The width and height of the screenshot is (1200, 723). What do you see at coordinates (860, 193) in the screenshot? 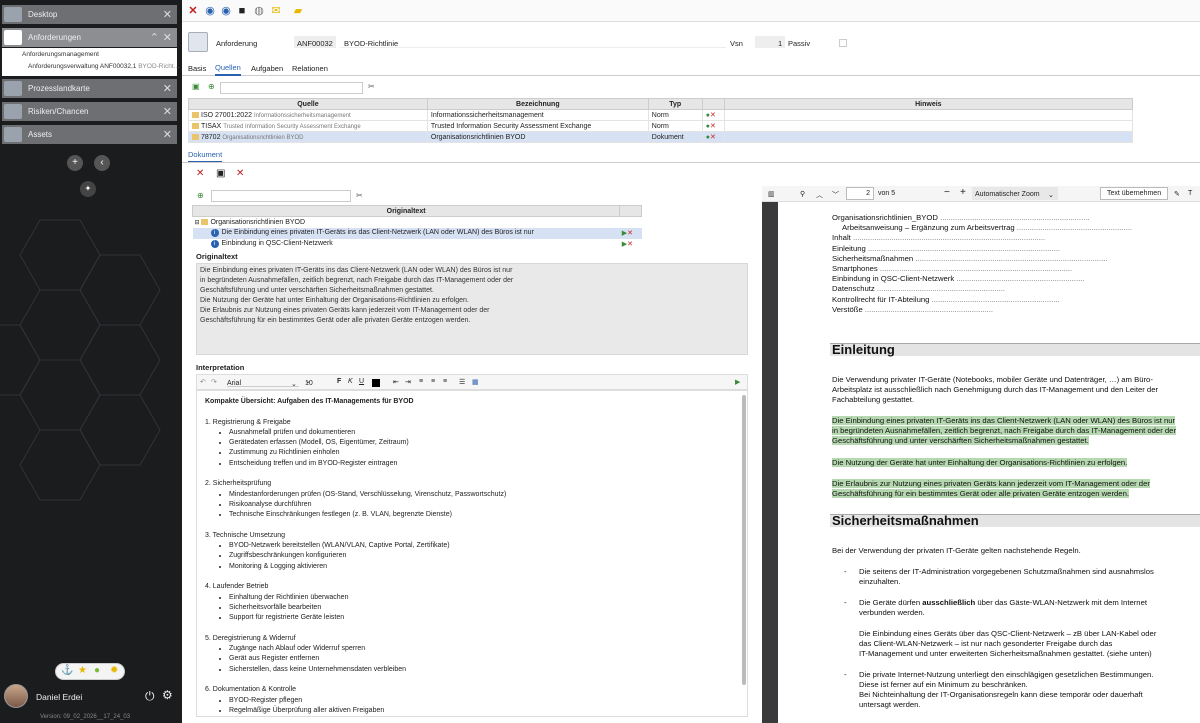
I see `page-input: 2` at bounding box center [860, 193].